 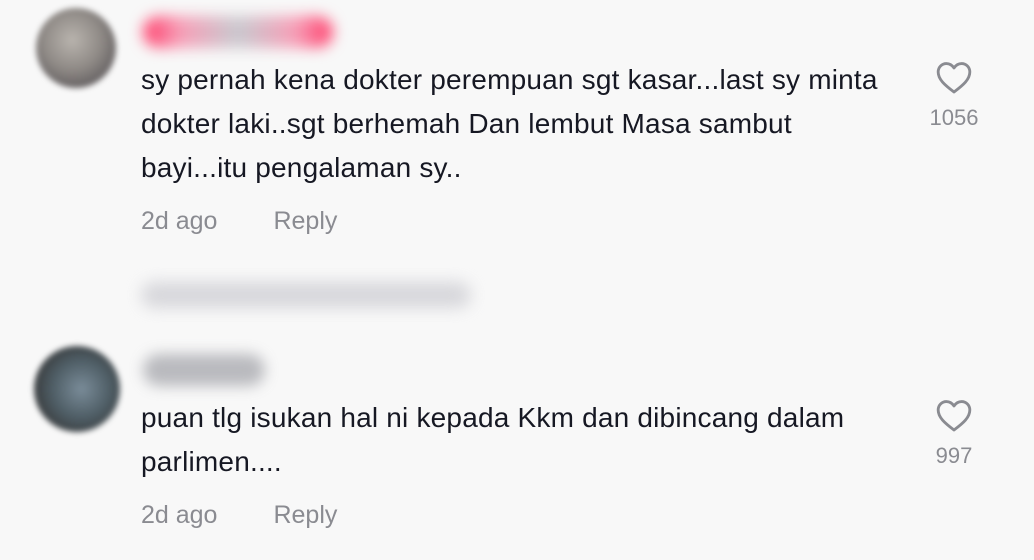 I want to click on like-count: 1056, so click(x=954, y=117).